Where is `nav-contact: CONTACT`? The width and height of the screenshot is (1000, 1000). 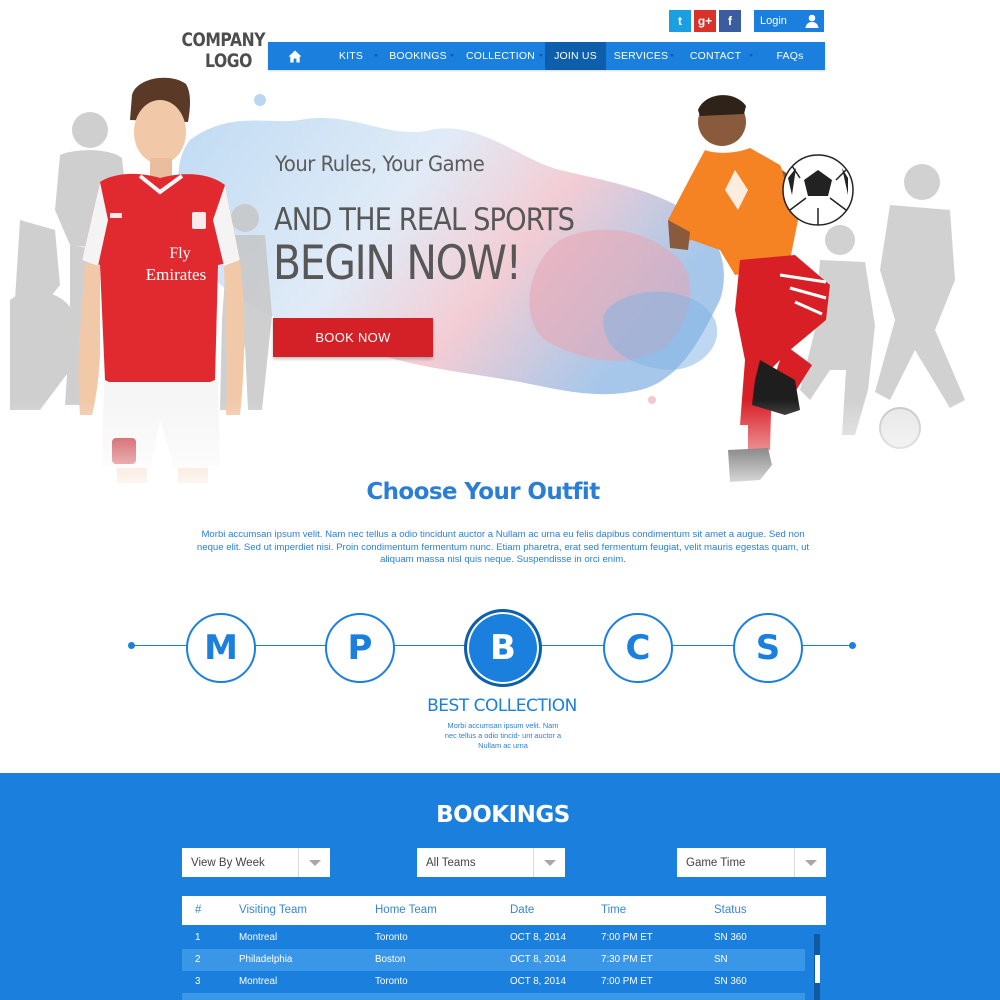
nav-contact: CONTACT is located at coordinates (715, 56).